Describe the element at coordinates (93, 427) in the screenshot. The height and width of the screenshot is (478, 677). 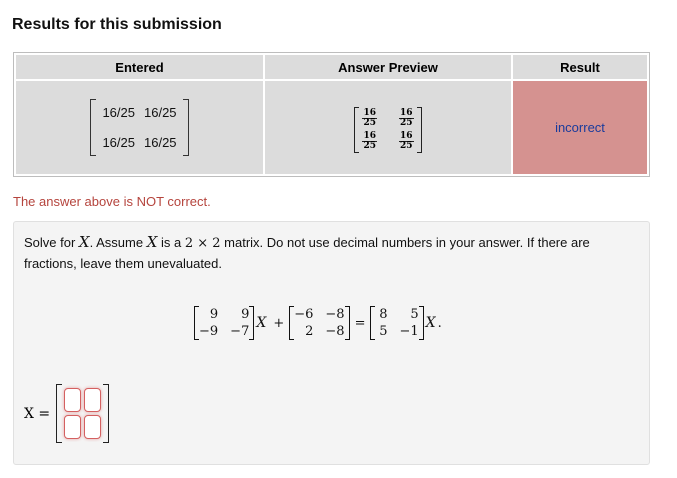
I see `answer-input-r2c2` at that location.